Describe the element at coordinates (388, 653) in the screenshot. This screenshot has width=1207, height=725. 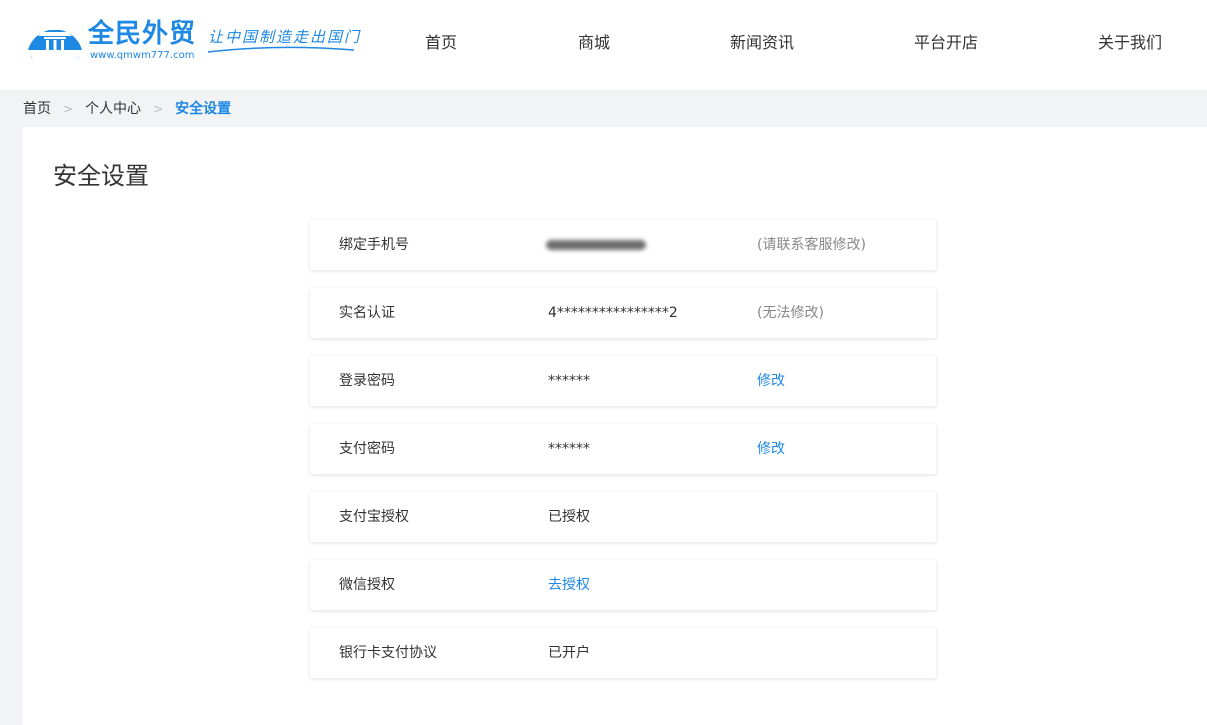
I see `row-label: 银行卡支付协议` at that location.